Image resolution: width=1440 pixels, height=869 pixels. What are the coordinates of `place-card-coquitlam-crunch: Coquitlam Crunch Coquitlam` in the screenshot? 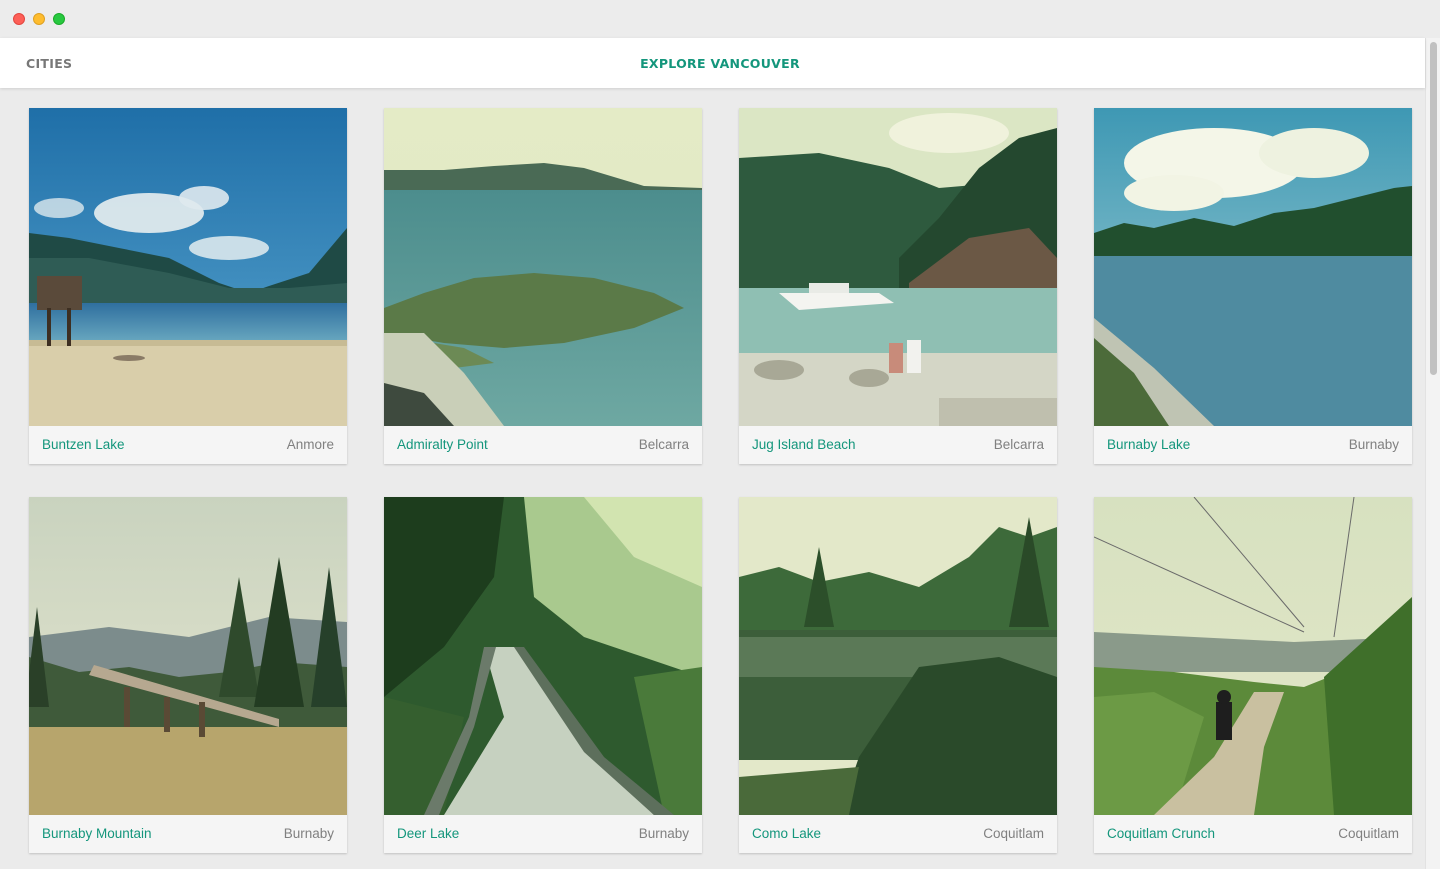 It's located at (1253, 675).